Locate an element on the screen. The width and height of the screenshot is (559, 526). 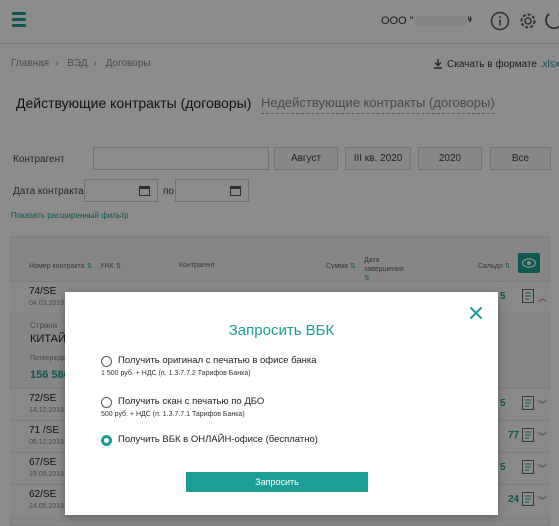
dialog-title: Запросить ВБК is located at coordinates (281, 330).